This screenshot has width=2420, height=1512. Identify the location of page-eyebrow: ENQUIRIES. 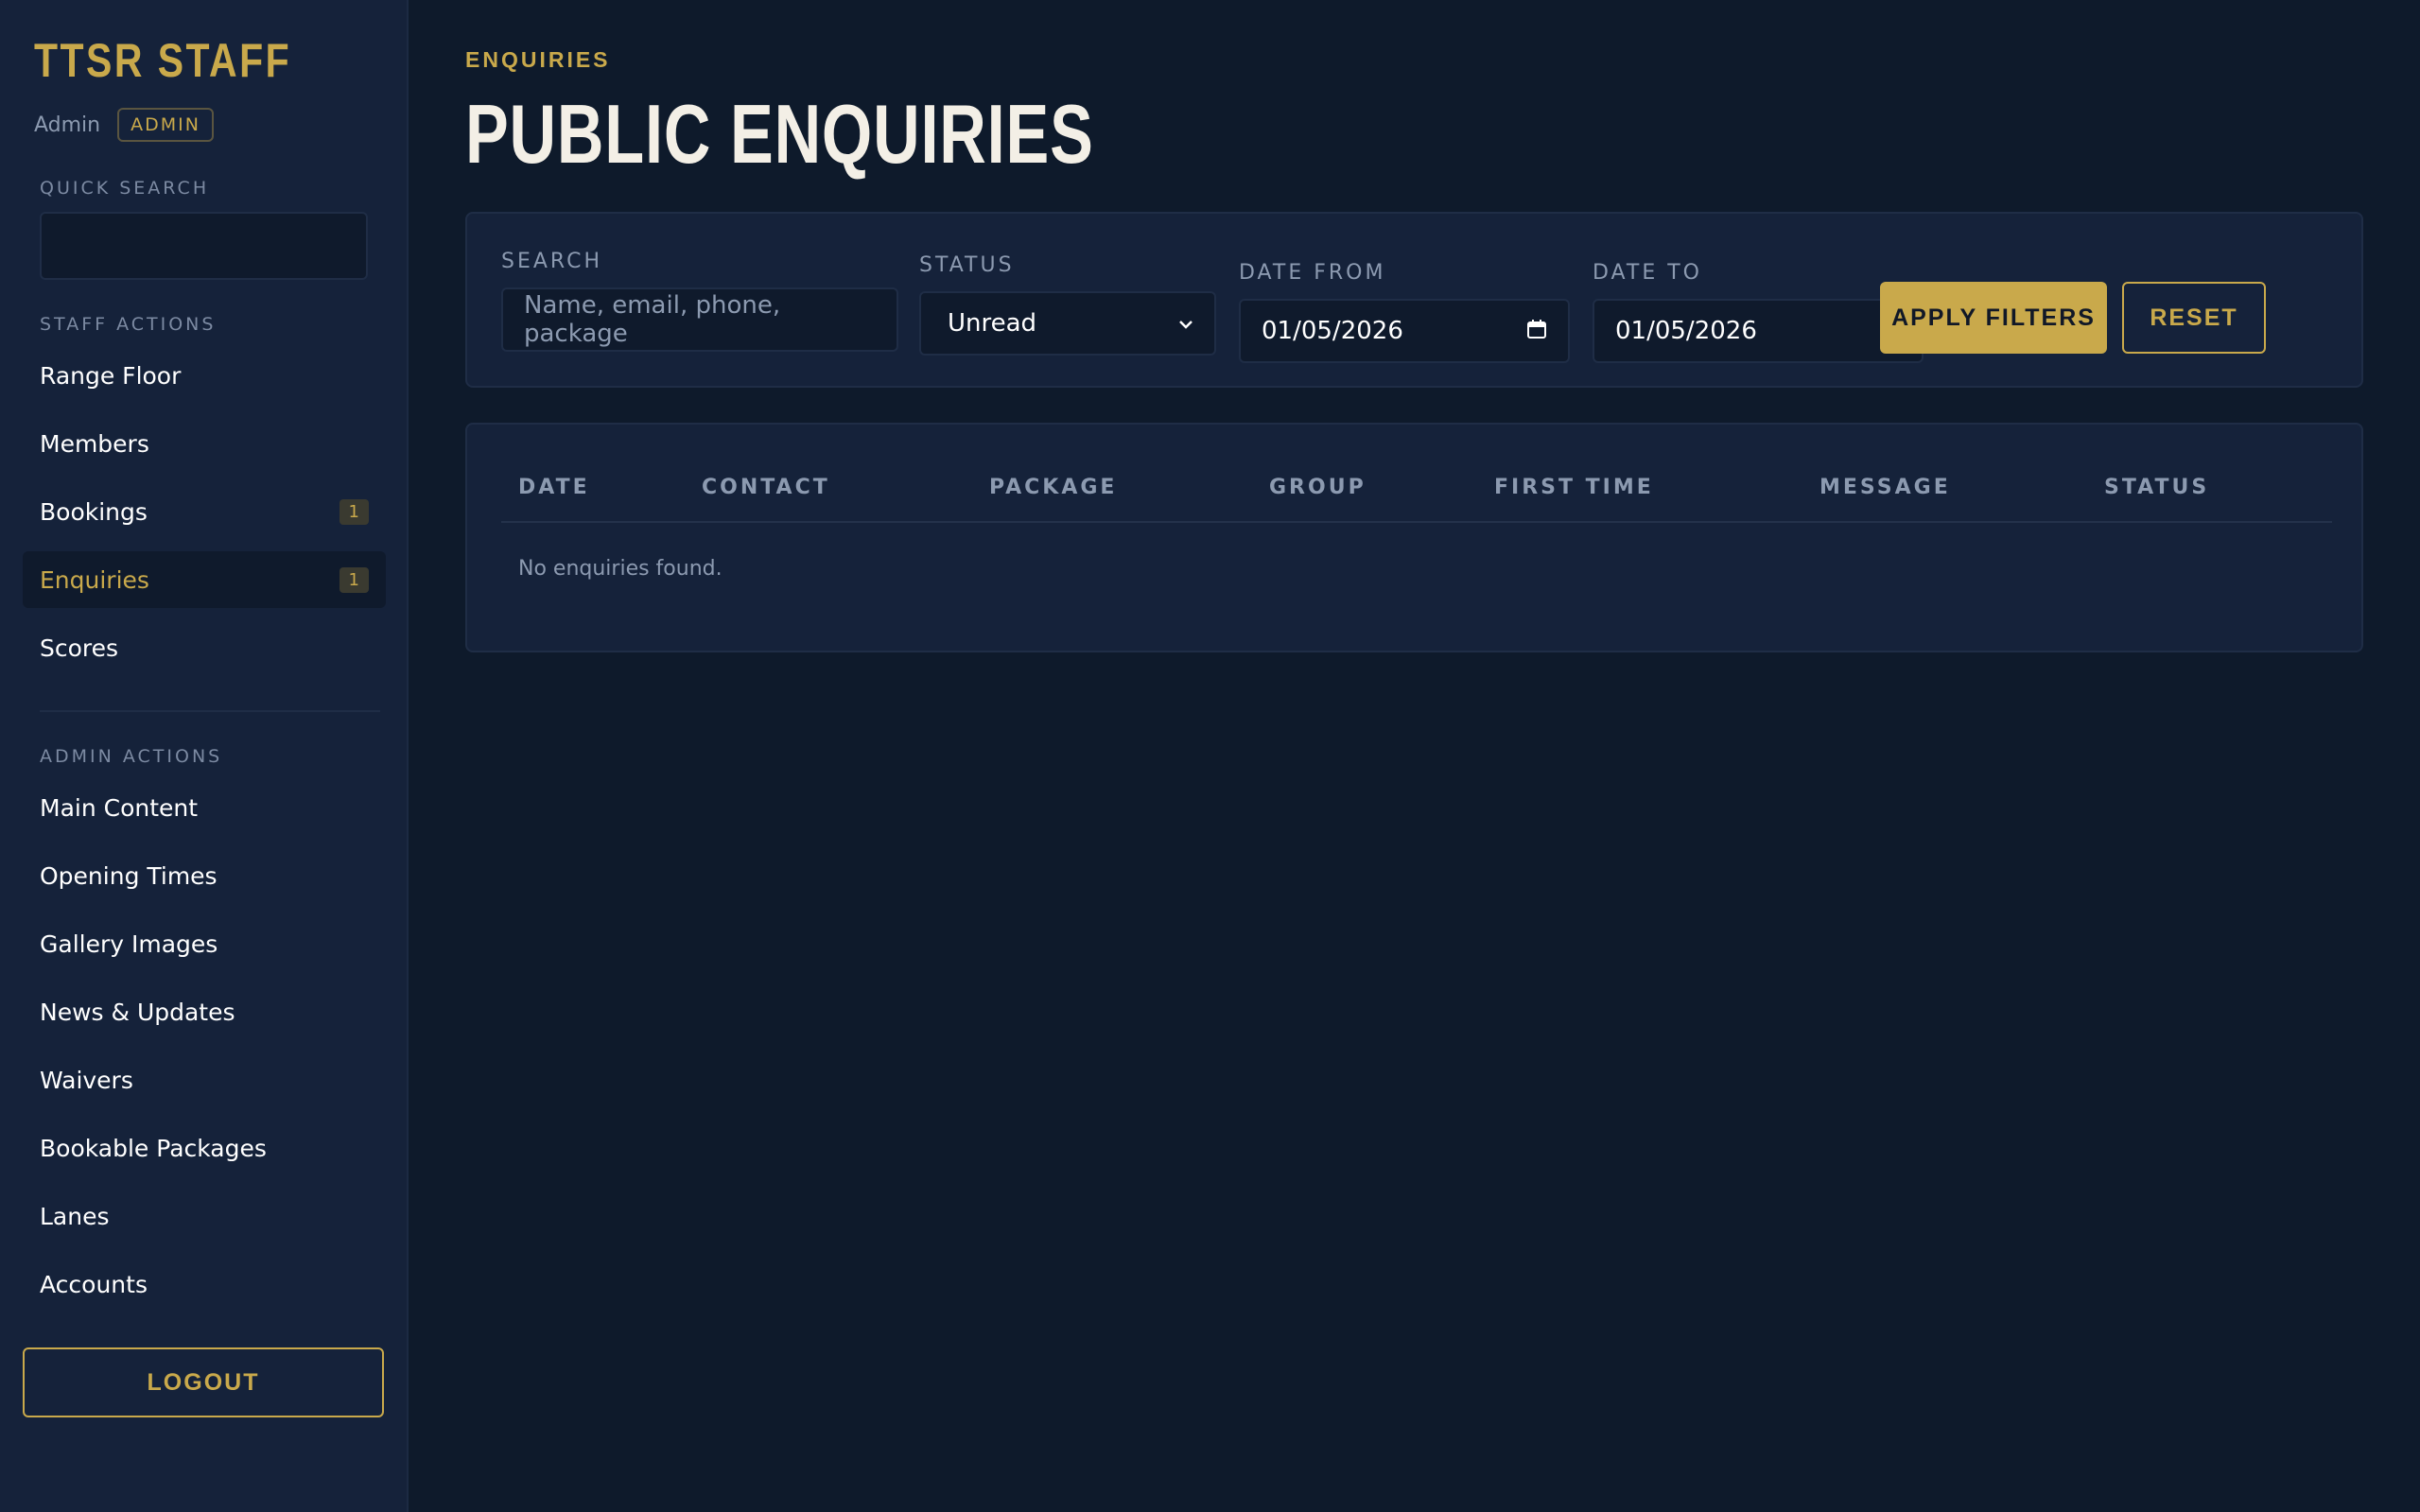
(538, 60).